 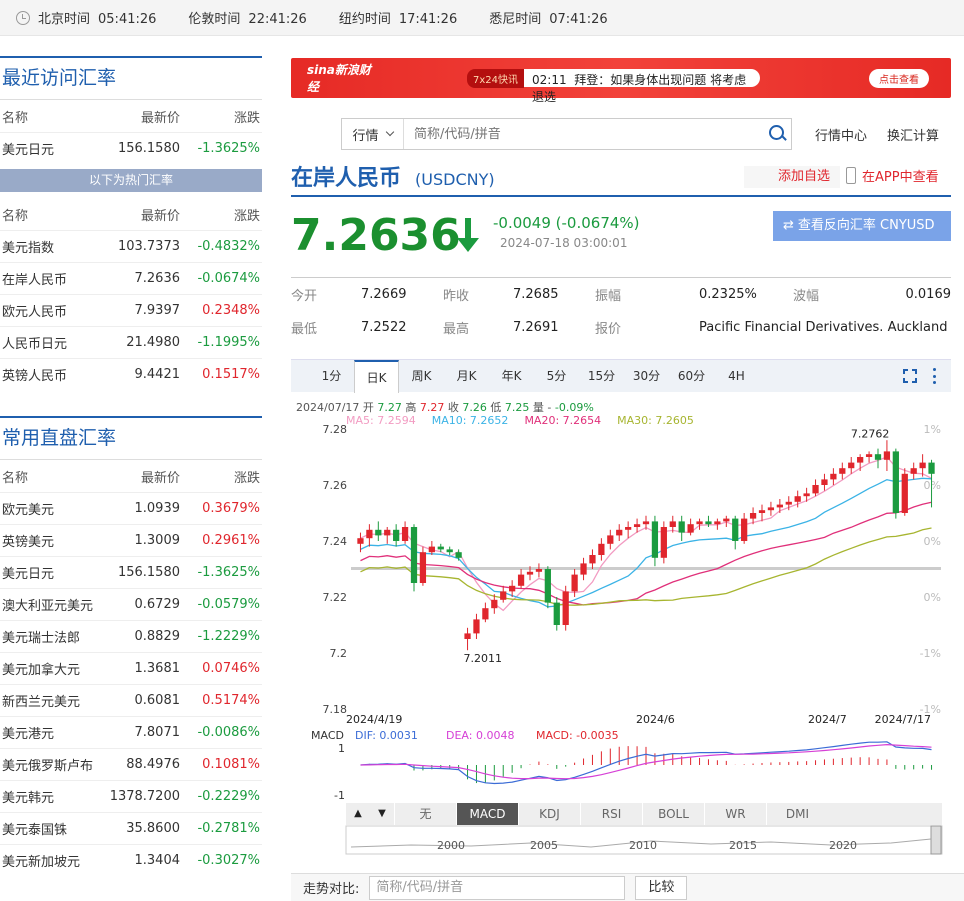 What do you see at coordinates (247, 19) in the screenshot?
I see `timezone-london: 伦敦时间 22:41:26` at bounding box center [247, 19].